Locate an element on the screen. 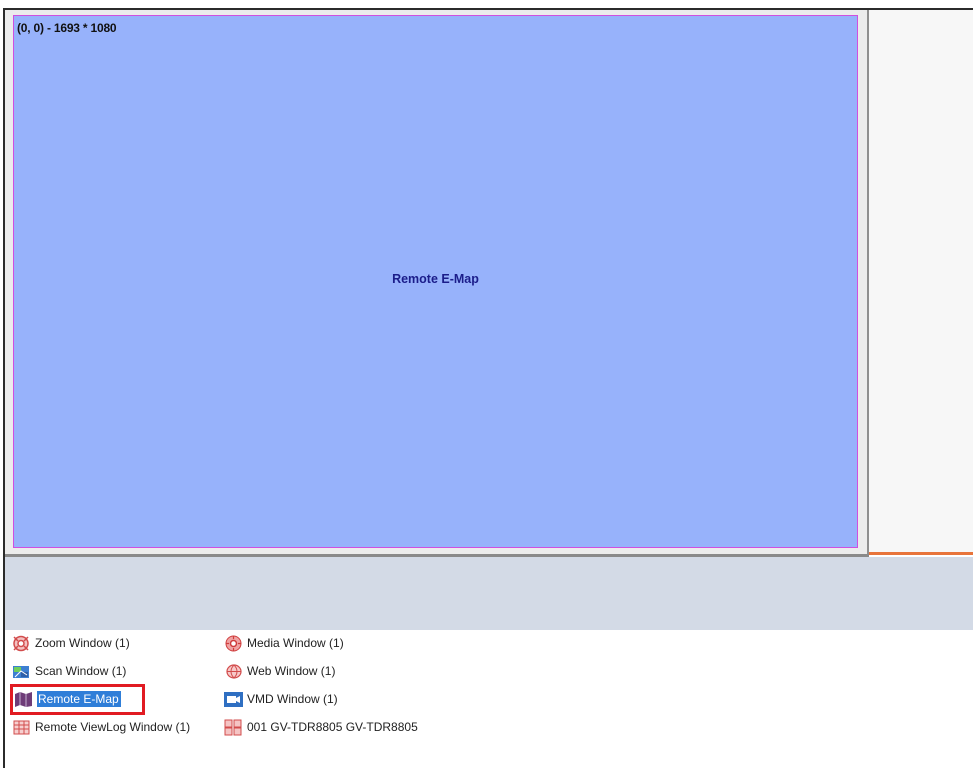  list-item-label: 001 GV-TDR8805 GV-TDR8805 is located at coordinates (332, 727).